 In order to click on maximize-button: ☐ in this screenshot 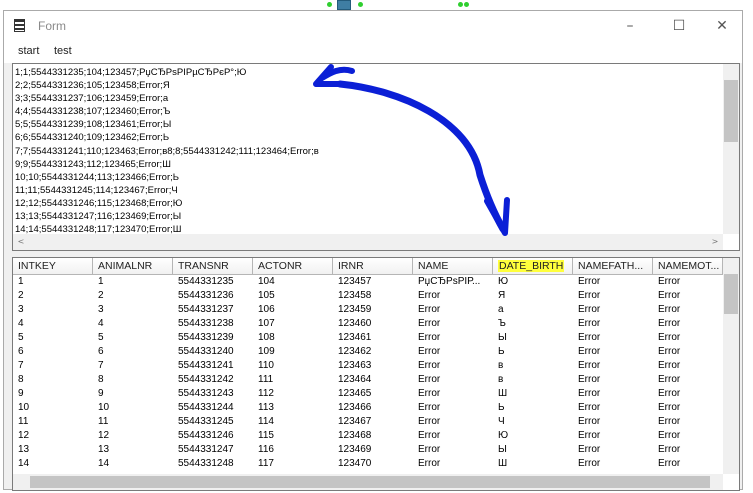, I will do `click(679, 26)`.